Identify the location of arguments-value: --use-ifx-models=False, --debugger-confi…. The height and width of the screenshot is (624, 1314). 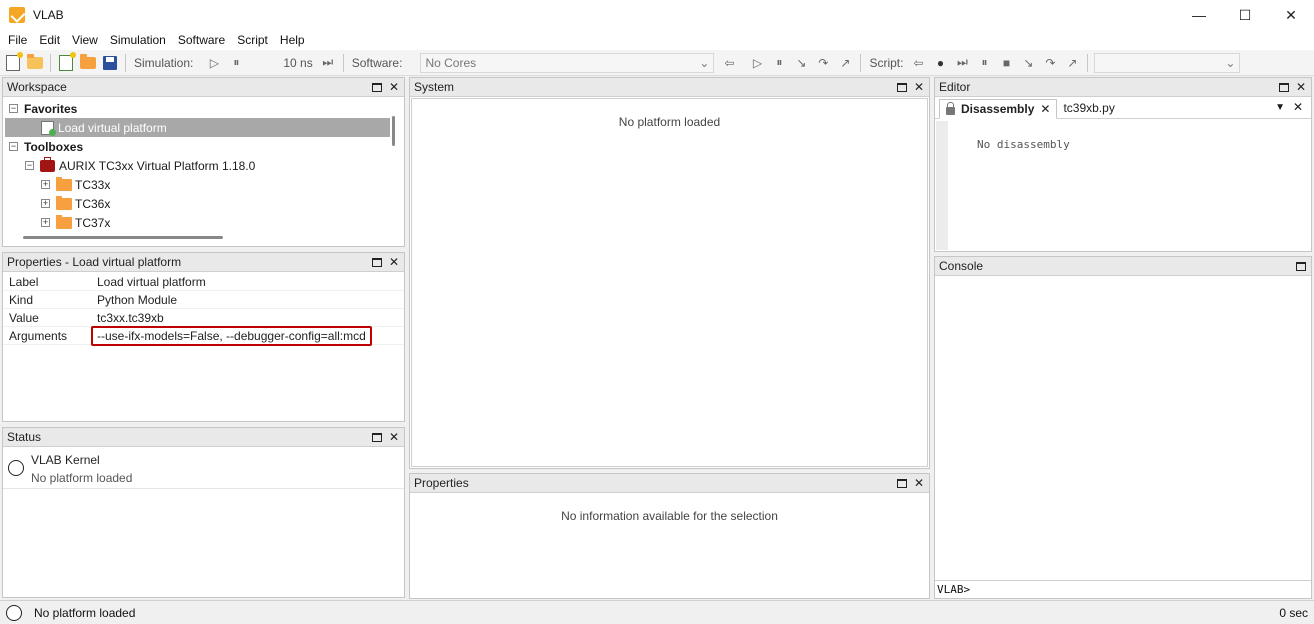
(231, 335).